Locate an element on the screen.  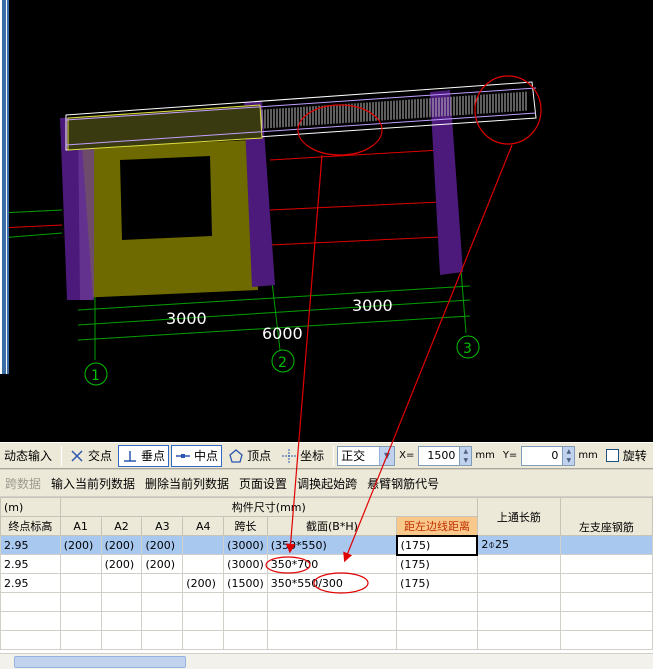
wall-opening is located at coordinates (166, 198).